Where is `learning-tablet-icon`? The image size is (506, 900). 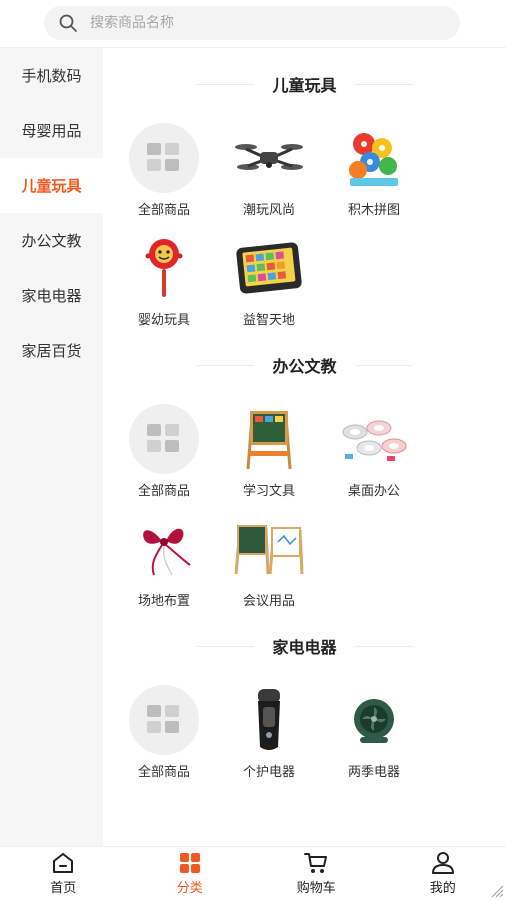 learning-tablet-icon is located at coordinates (269, 268).